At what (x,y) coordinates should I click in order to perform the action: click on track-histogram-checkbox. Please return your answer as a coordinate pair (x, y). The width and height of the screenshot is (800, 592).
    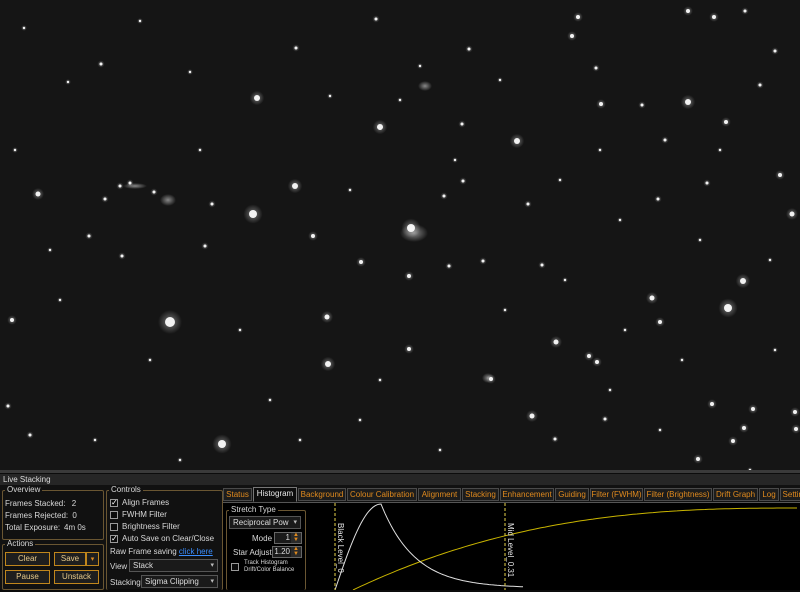
    Looking at the image, I should click on (237, 566).